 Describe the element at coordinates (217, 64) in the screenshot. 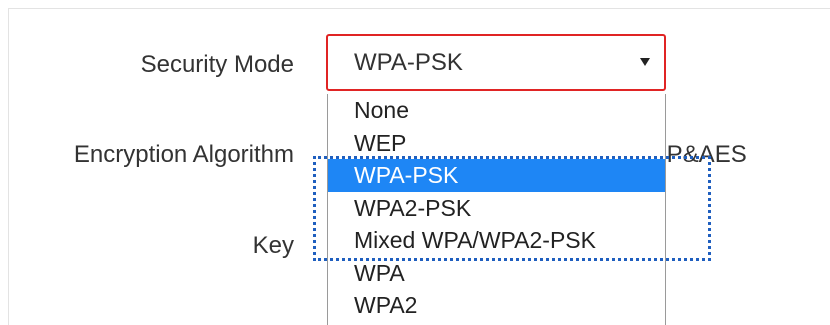

I see `security-mode-label: Security Mode` at that location.